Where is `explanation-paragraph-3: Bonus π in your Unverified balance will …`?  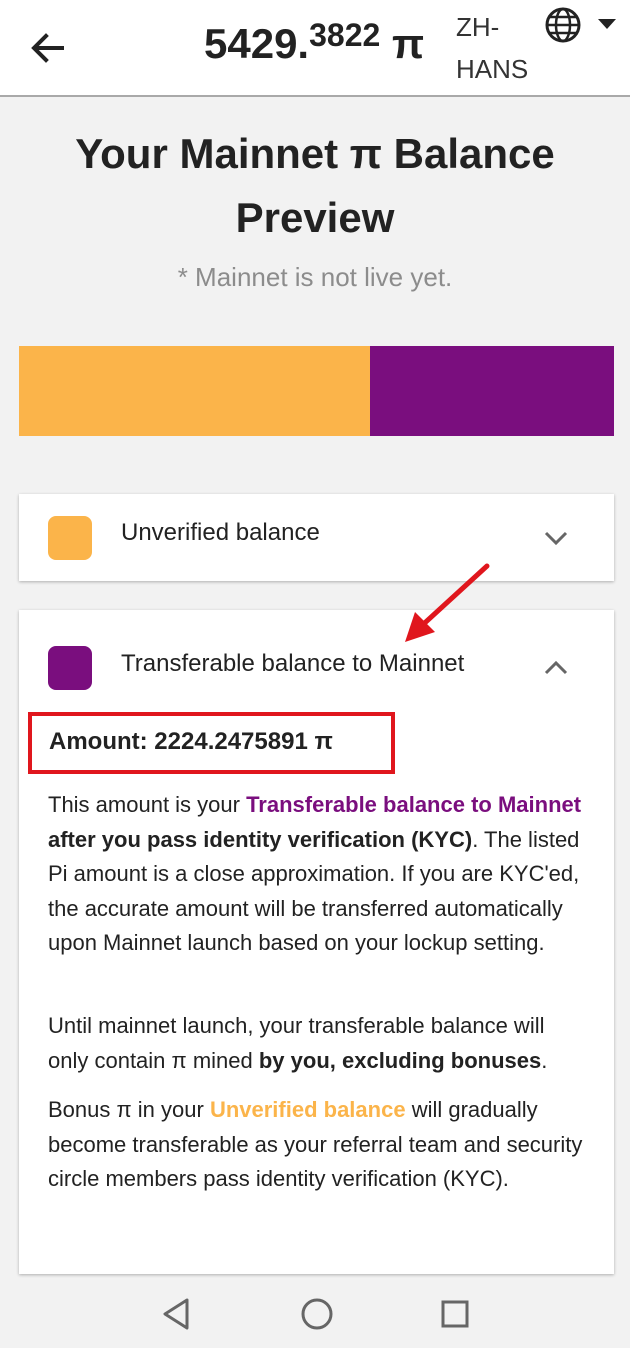 explanation-paragraph-3: Bonus π in your Unverified balance will … is located at coordinates (315, 1144).